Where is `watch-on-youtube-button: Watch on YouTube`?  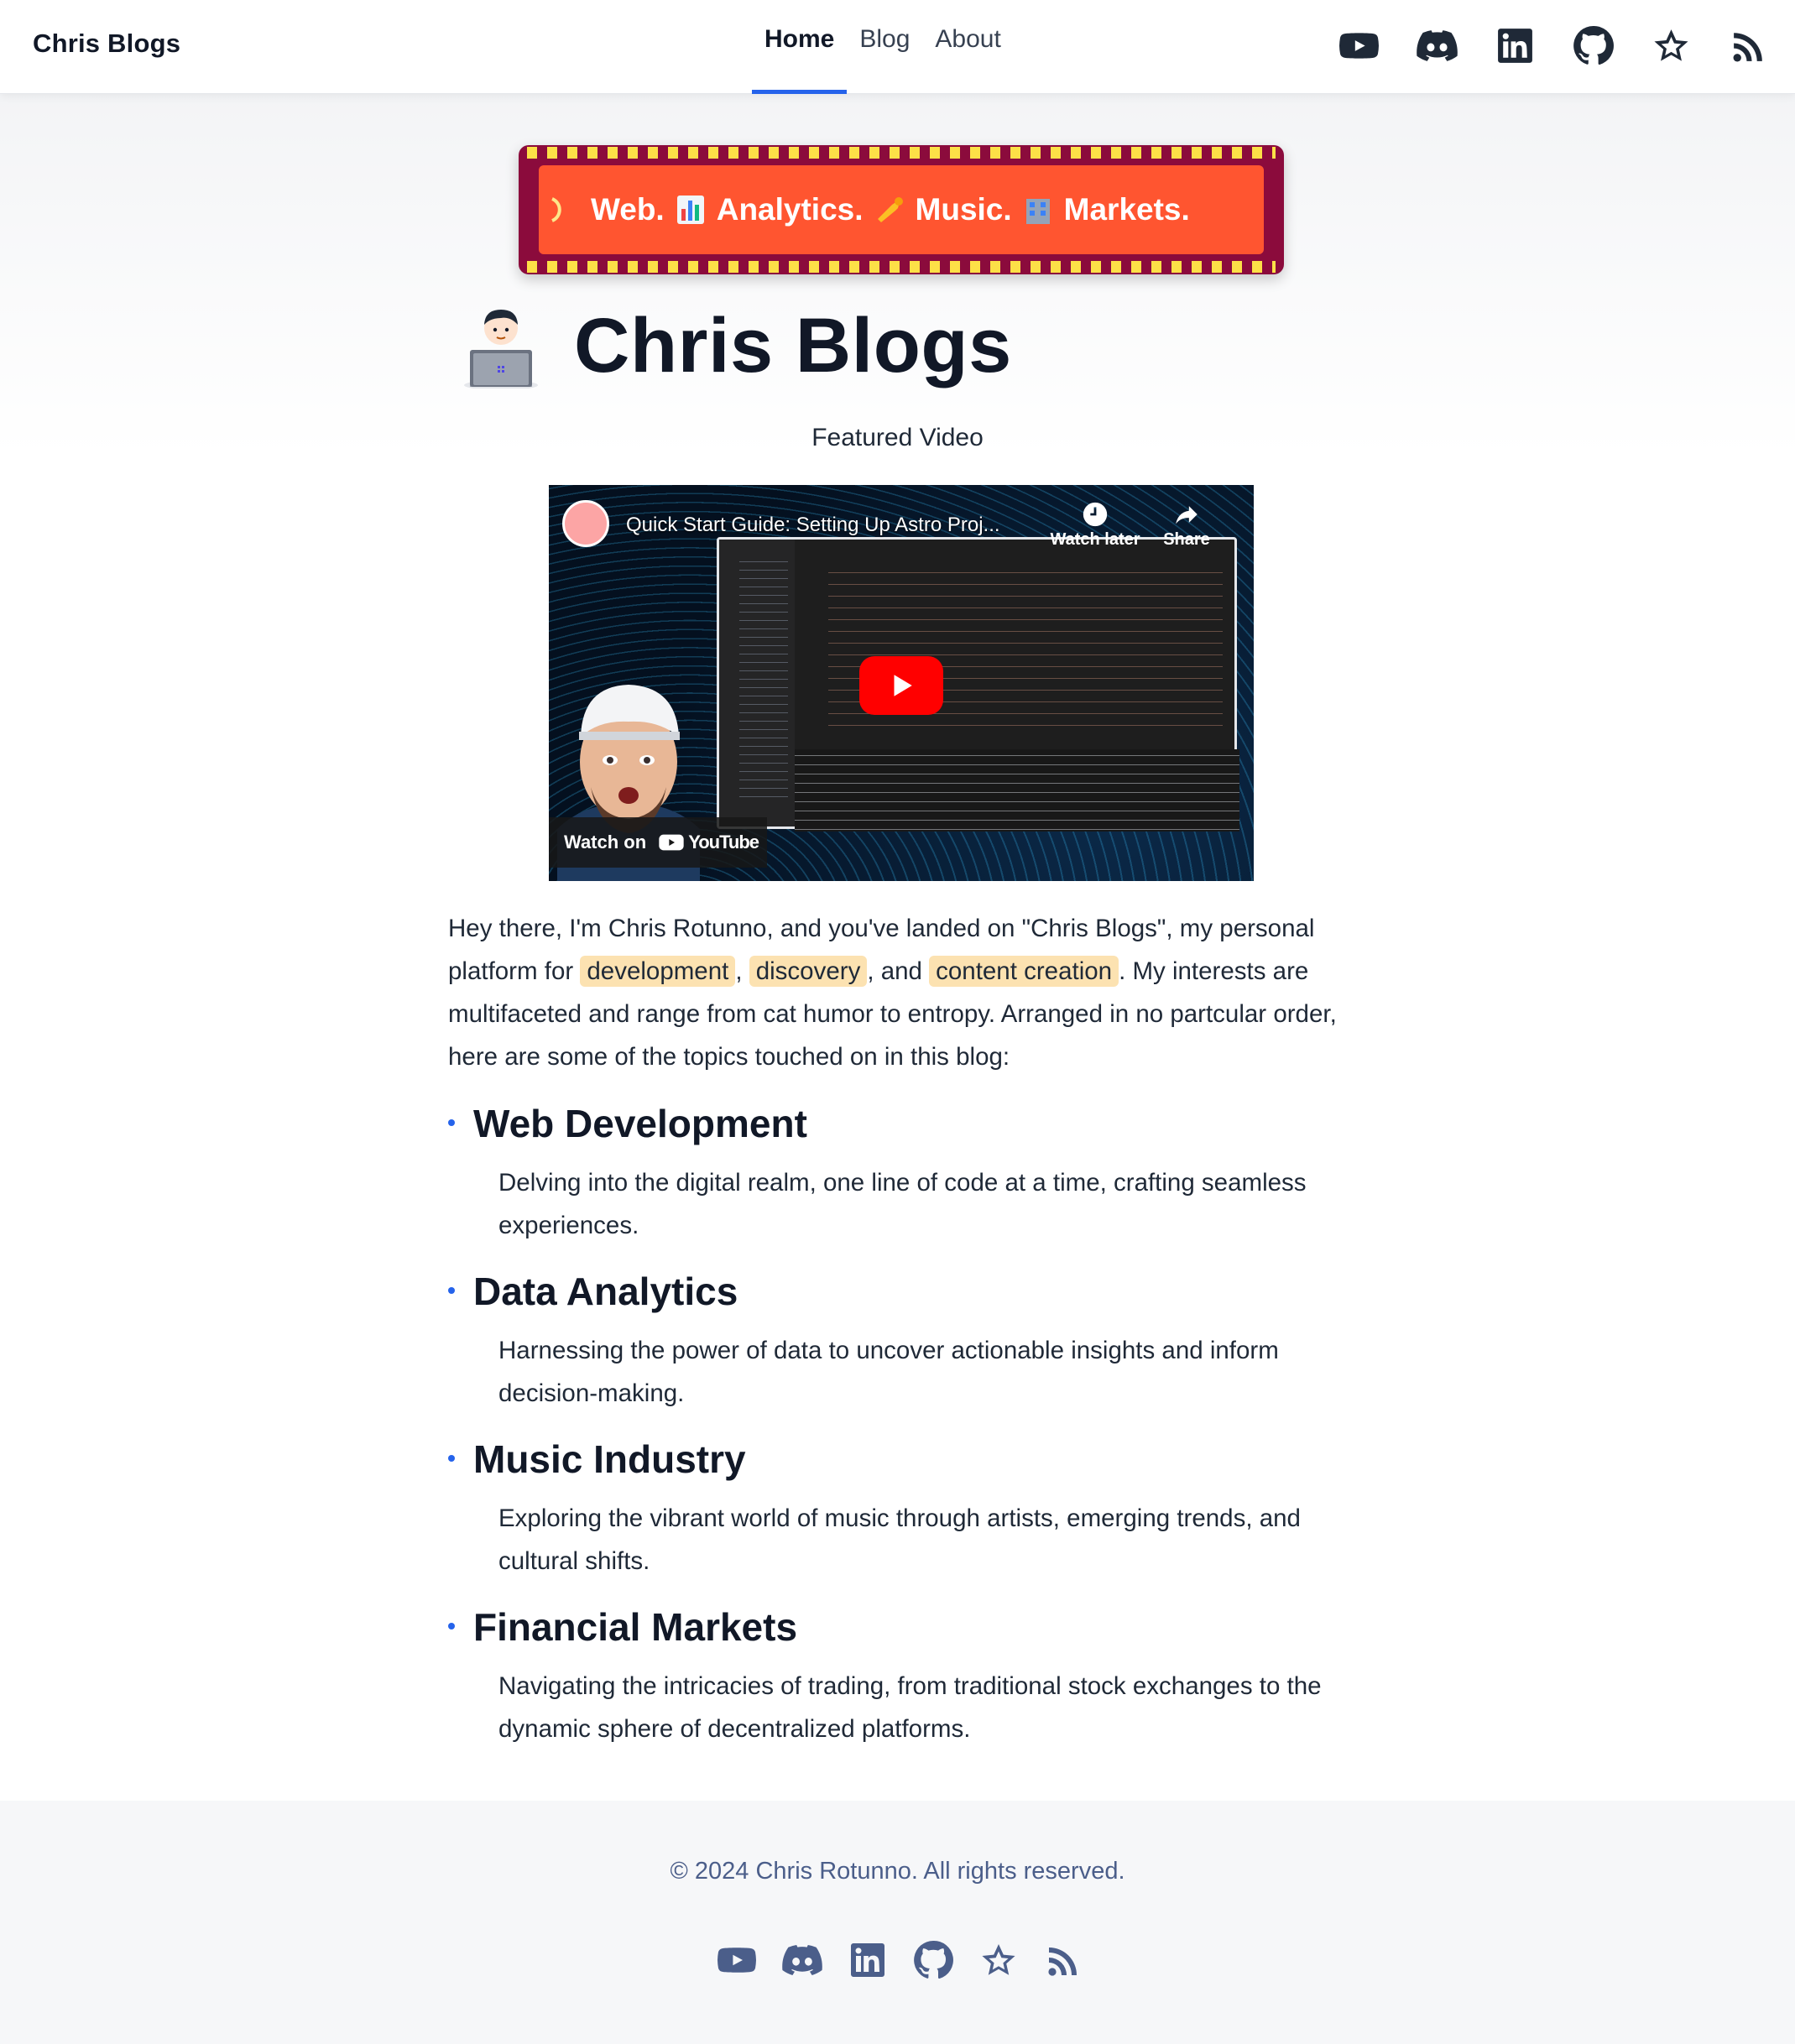 watch-on-youtube-button: Watch on YouTube is located at coordinates (658, 842).